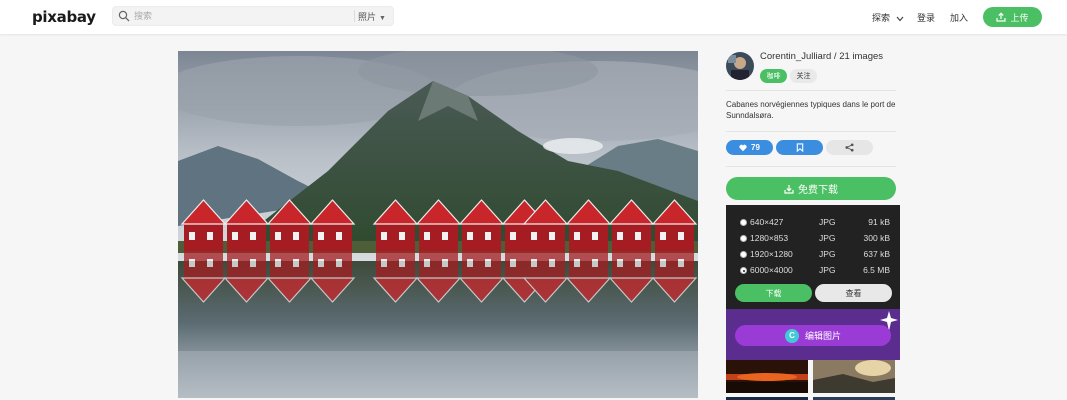  I want to click on option-size: 6.5 MB, so click(876, 270).